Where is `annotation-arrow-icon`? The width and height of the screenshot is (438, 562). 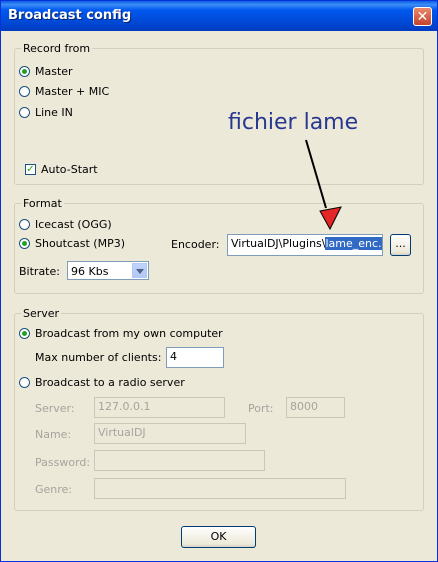 annotation-arrow-icon is located at coordinates (323, 185).